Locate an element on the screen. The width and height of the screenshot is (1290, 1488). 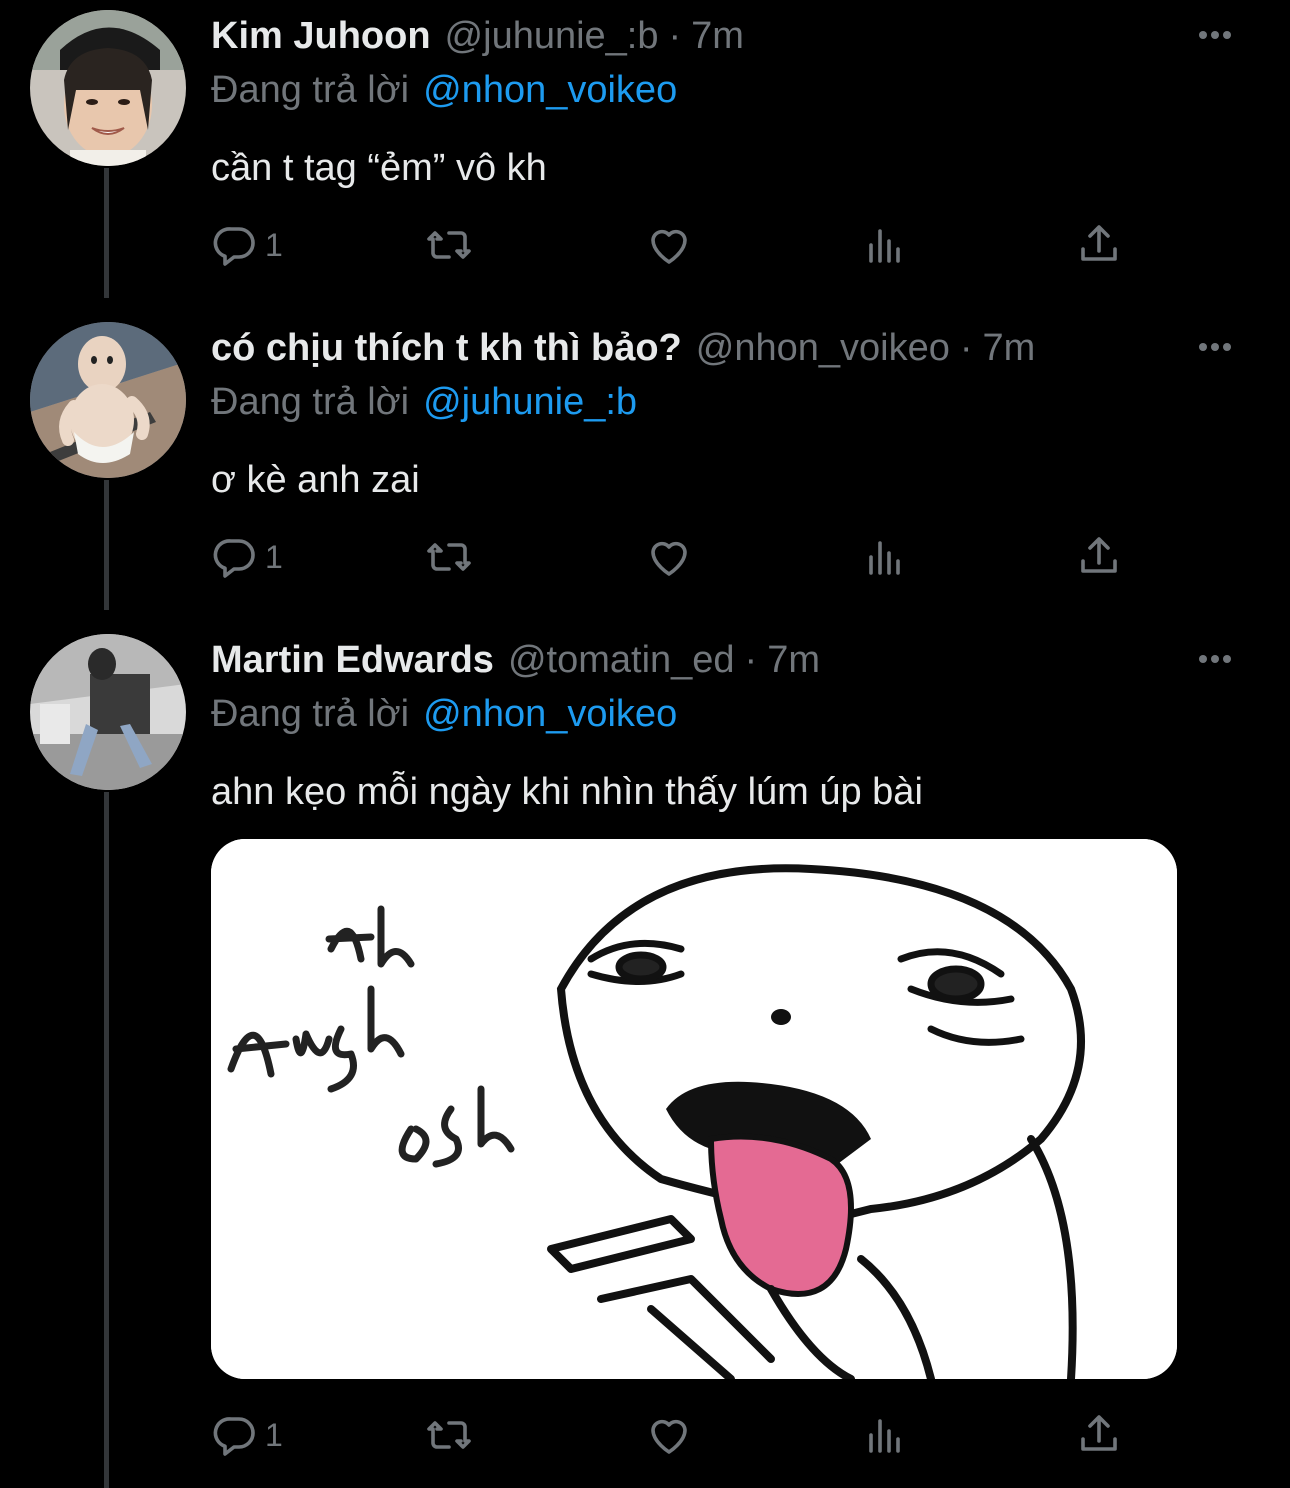
tweet-header: Martin Edwards @tomatin_ed · 7m is located at coordinates (515, 660).